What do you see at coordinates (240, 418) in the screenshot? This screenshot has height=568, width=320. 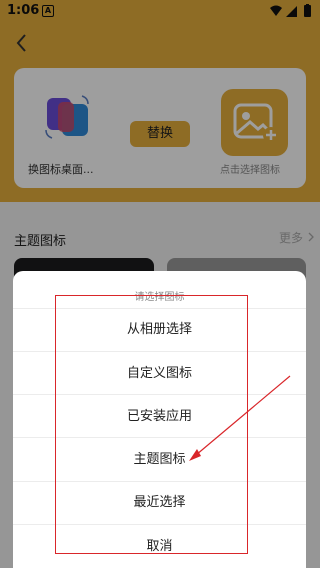 I see `annotation-arrow-icon` at bounding box center [240, 418].